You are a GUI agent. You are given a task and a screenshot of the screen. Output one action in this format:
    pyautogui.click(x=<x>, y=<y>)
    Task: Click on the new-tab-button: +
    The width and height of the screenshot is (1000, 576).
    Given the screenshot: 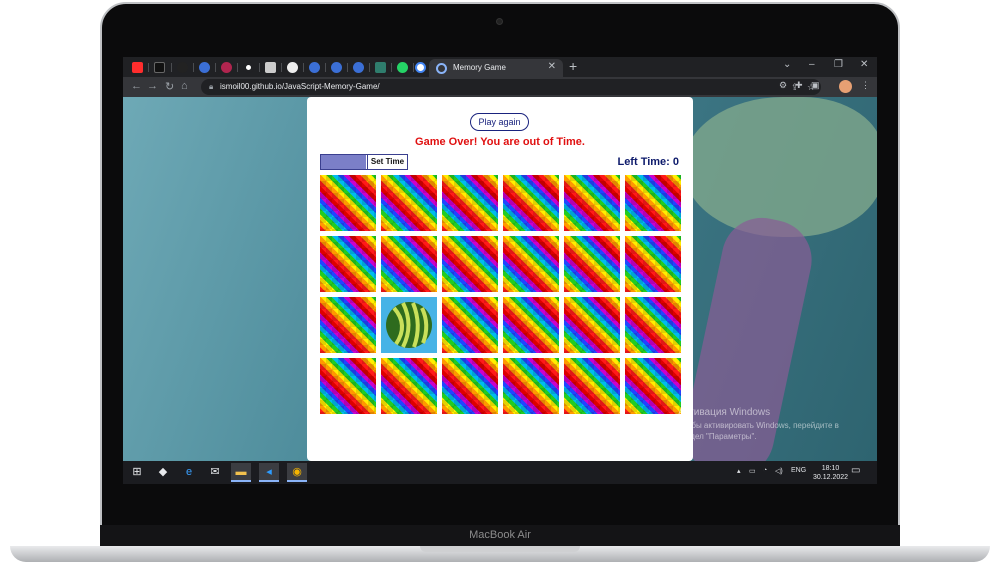 What is the action you would take?
    pyautogui.click(x=573, y=66)
    